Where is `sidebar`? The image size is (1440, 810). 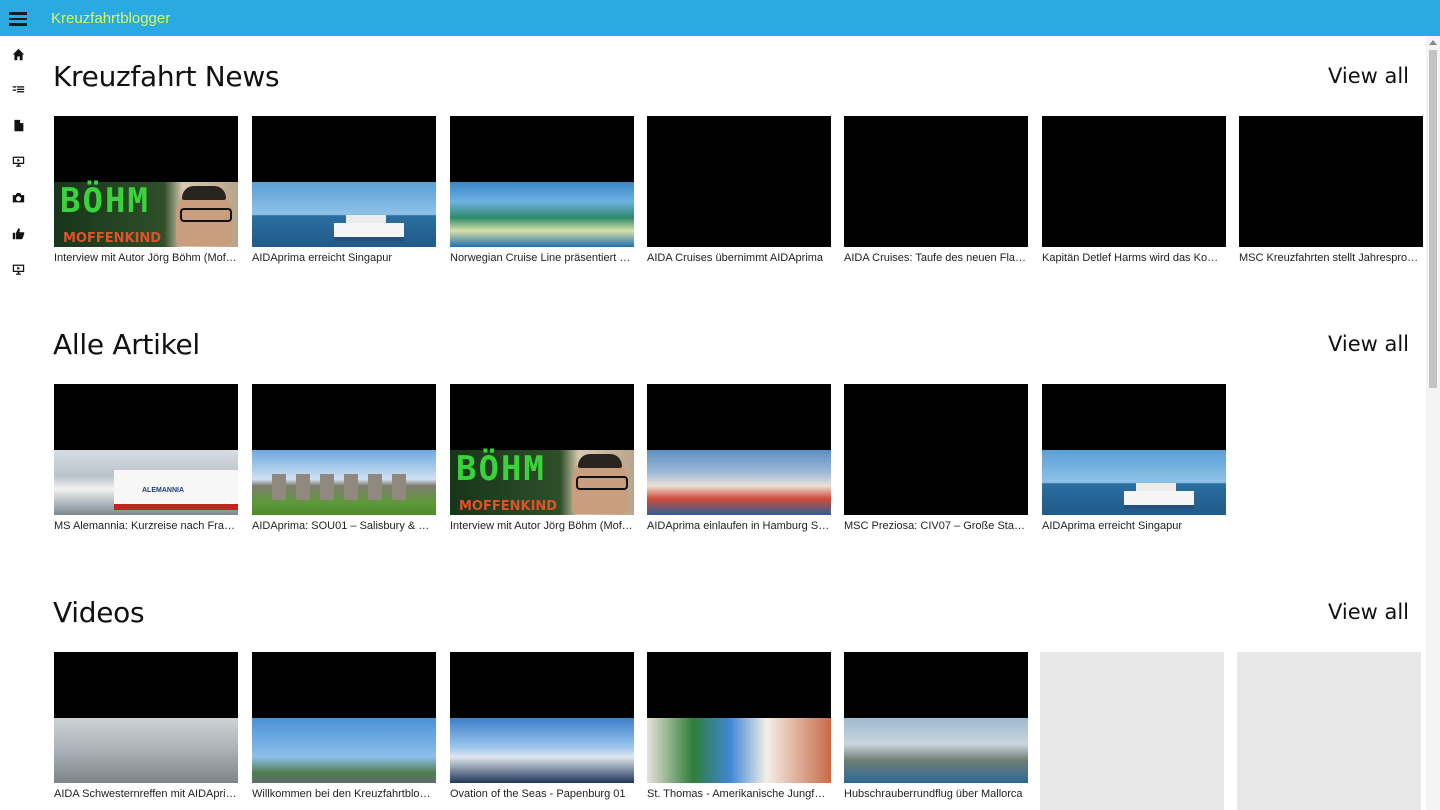 sidebar is located at coordinates (18, 423).